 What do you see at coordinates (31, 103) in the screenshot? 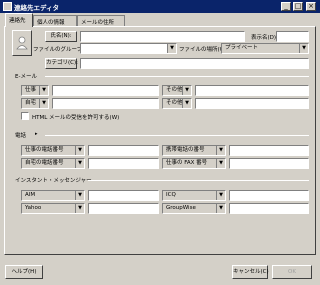
I see `email-type-3: 自宅` at bounding box center [31, 103].